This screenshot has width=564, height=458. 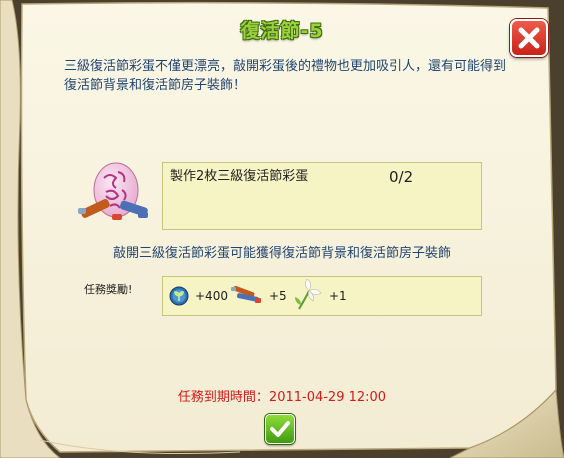 I want to click on reward-item-flower: +1, so click(x=323, y=296).